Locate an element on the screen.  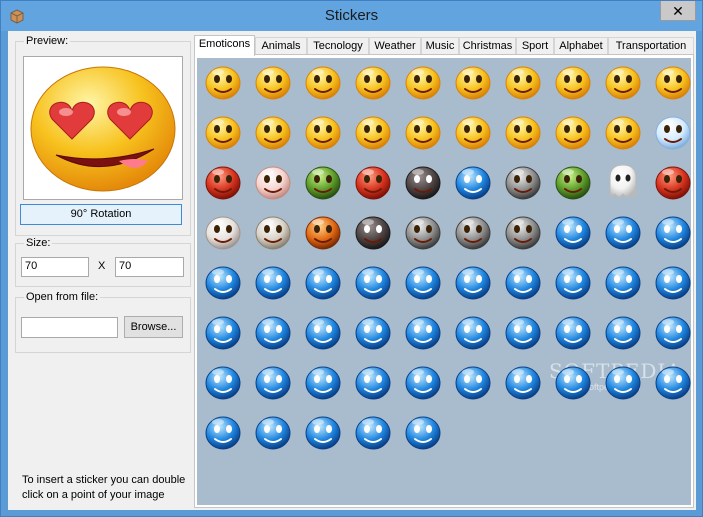
rotation-button: 90° Rotation is located at coordinates (101, 214).